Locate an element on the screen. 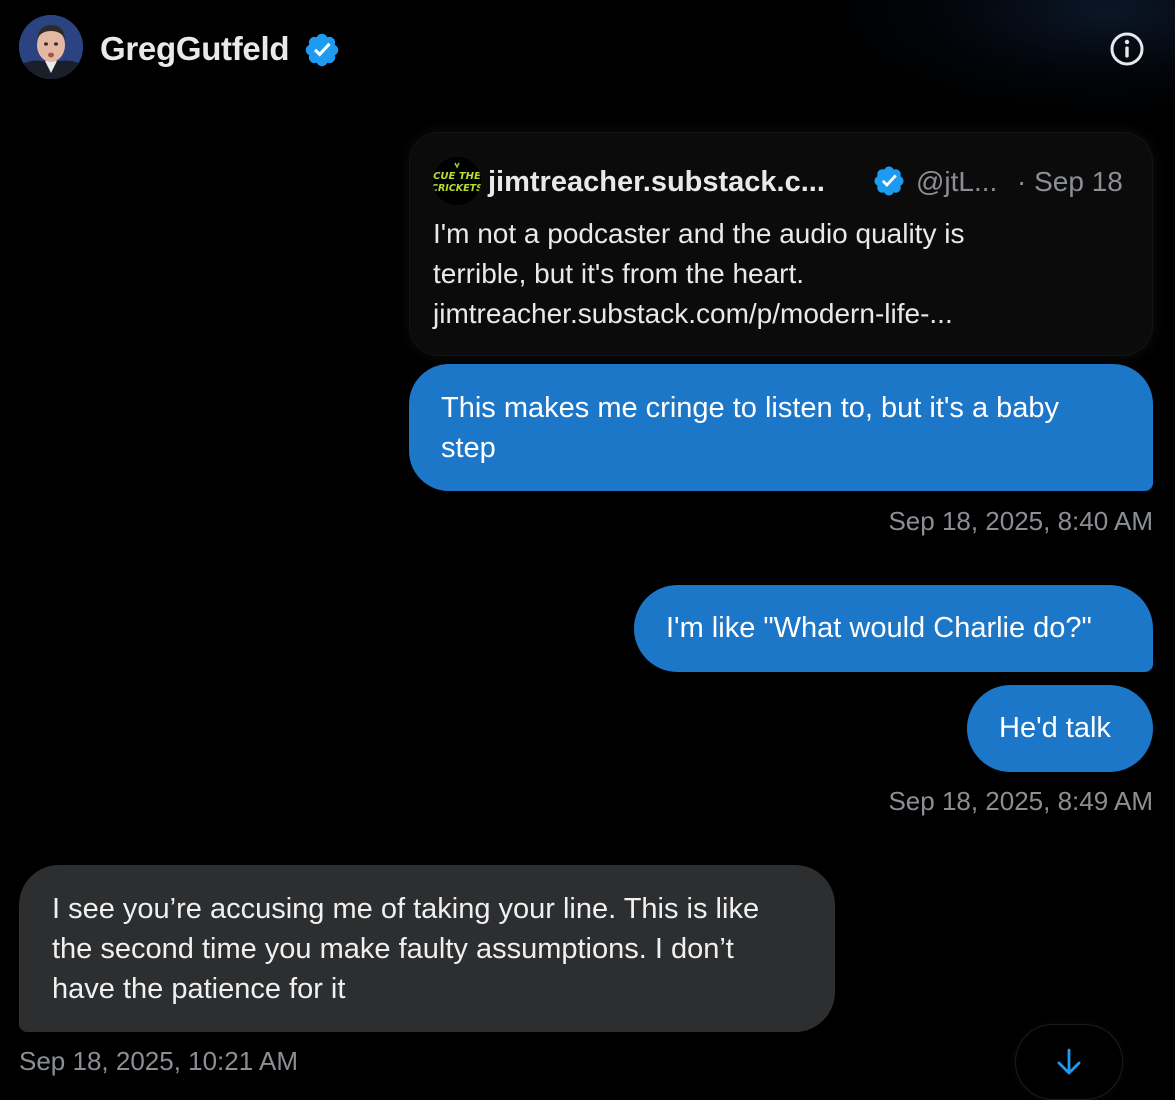 The image size is (1175, 1100). quoted-post-text-line: terrible, but it's from the heart. is located at coordinates (619, 273).